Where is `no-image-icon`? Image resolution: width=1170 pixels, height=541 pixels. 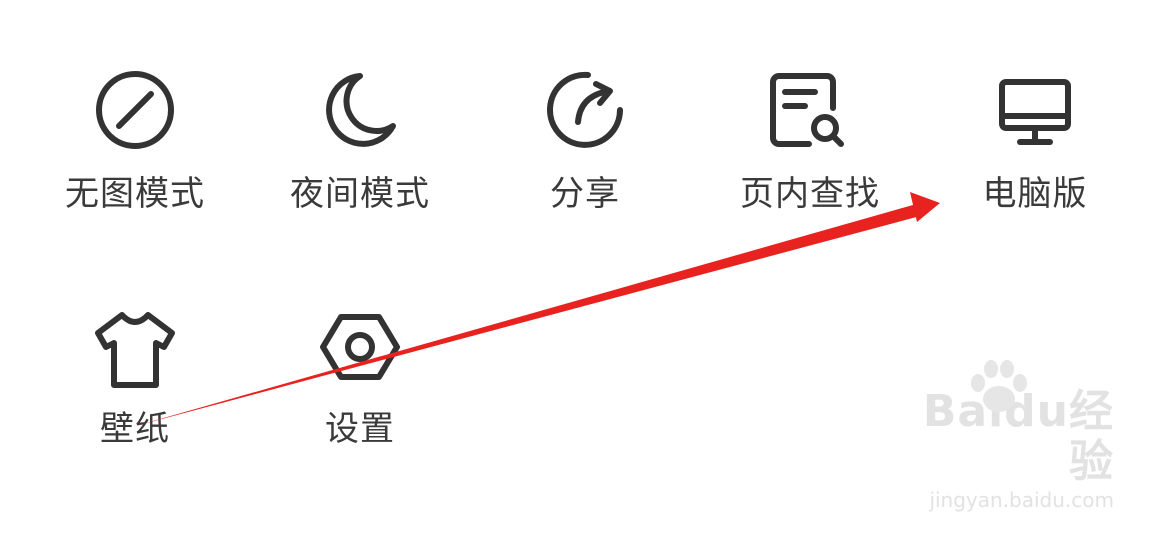 no-image-icon is located at coordinates (135, 115).